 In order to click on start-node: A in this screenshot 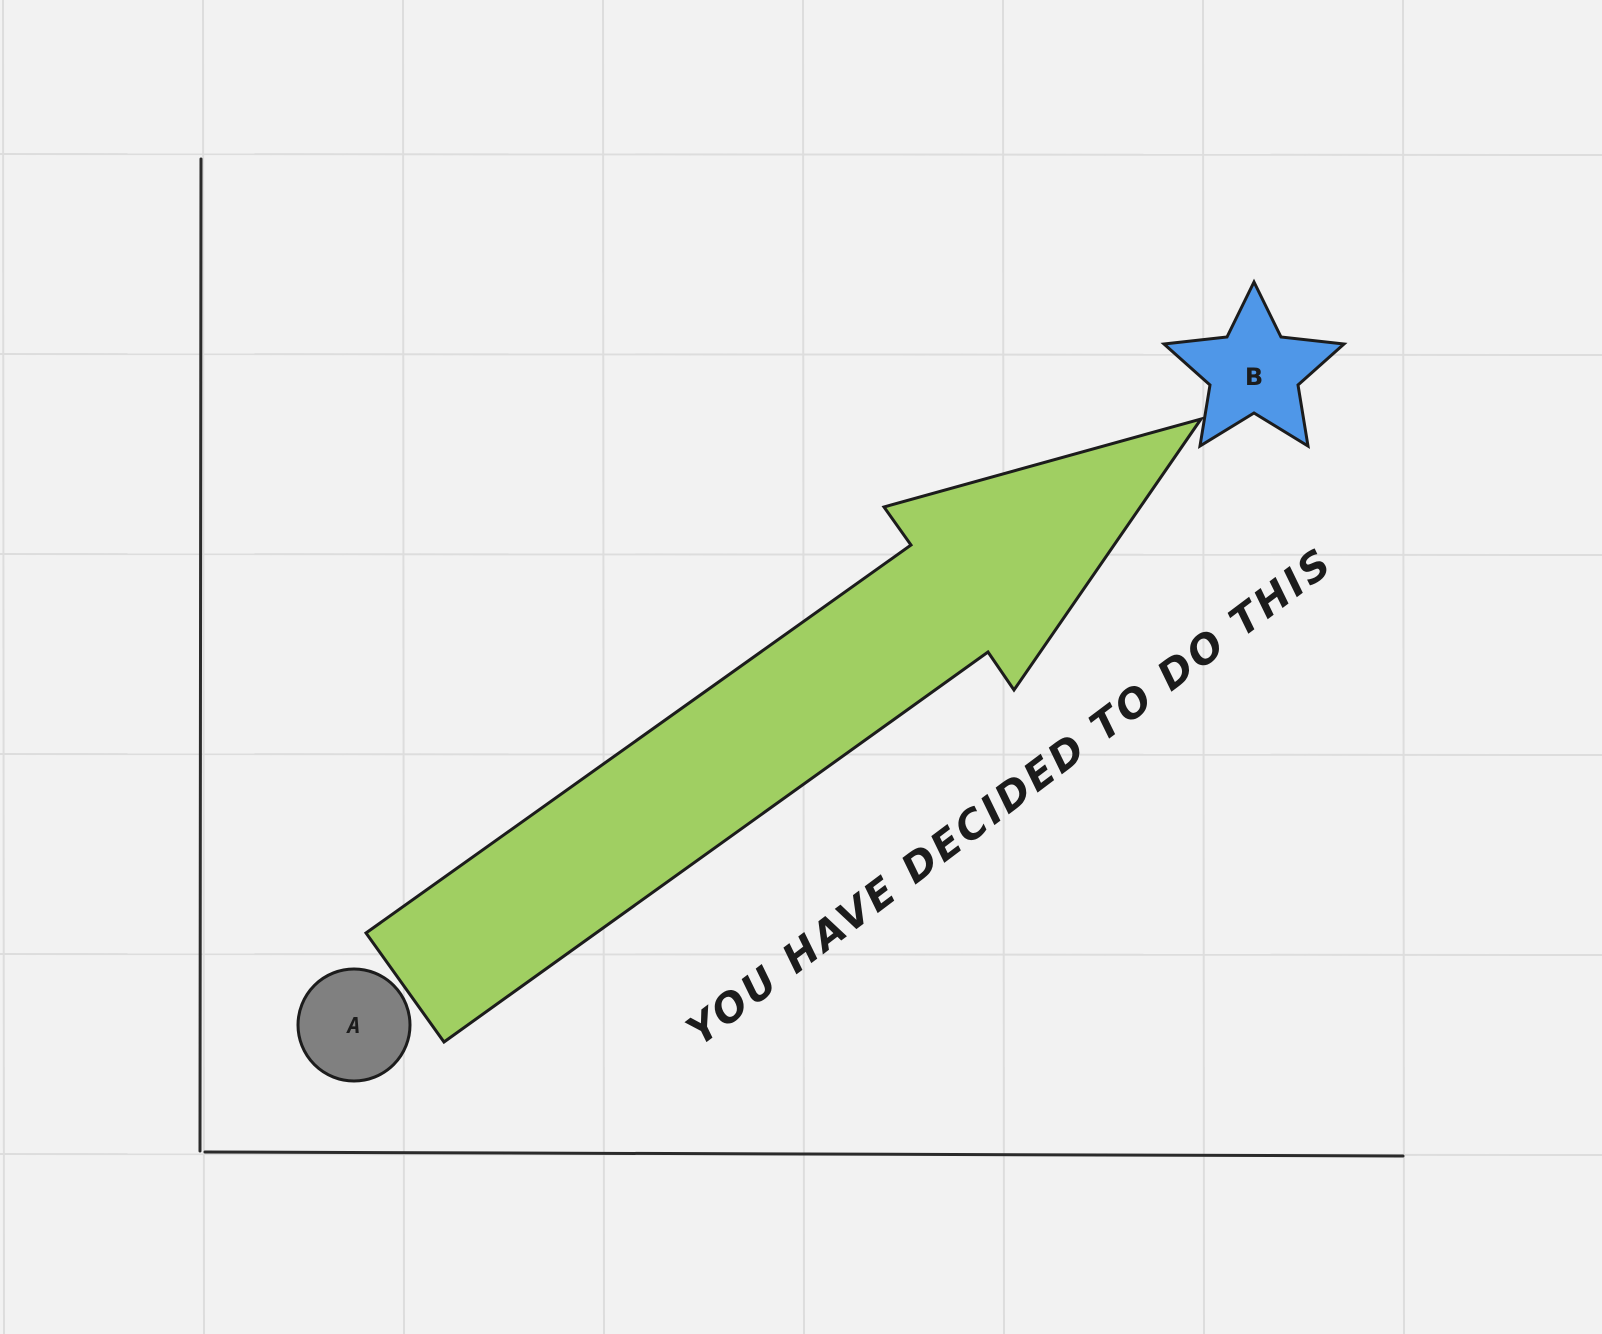, I will do `click(354, 1025)`.